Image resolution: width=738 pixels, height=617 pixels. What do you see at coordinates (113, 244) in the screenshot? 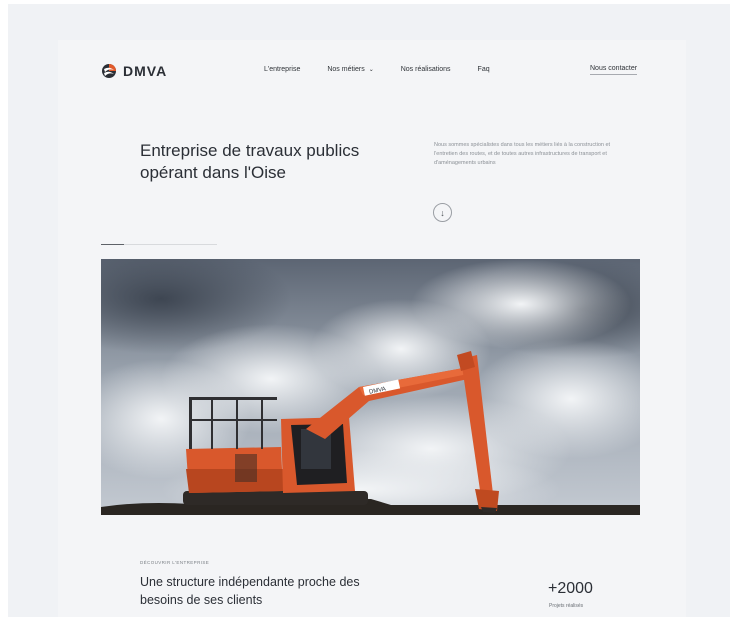
I see `slider-progress-fill` at bounding box center [113, 244].